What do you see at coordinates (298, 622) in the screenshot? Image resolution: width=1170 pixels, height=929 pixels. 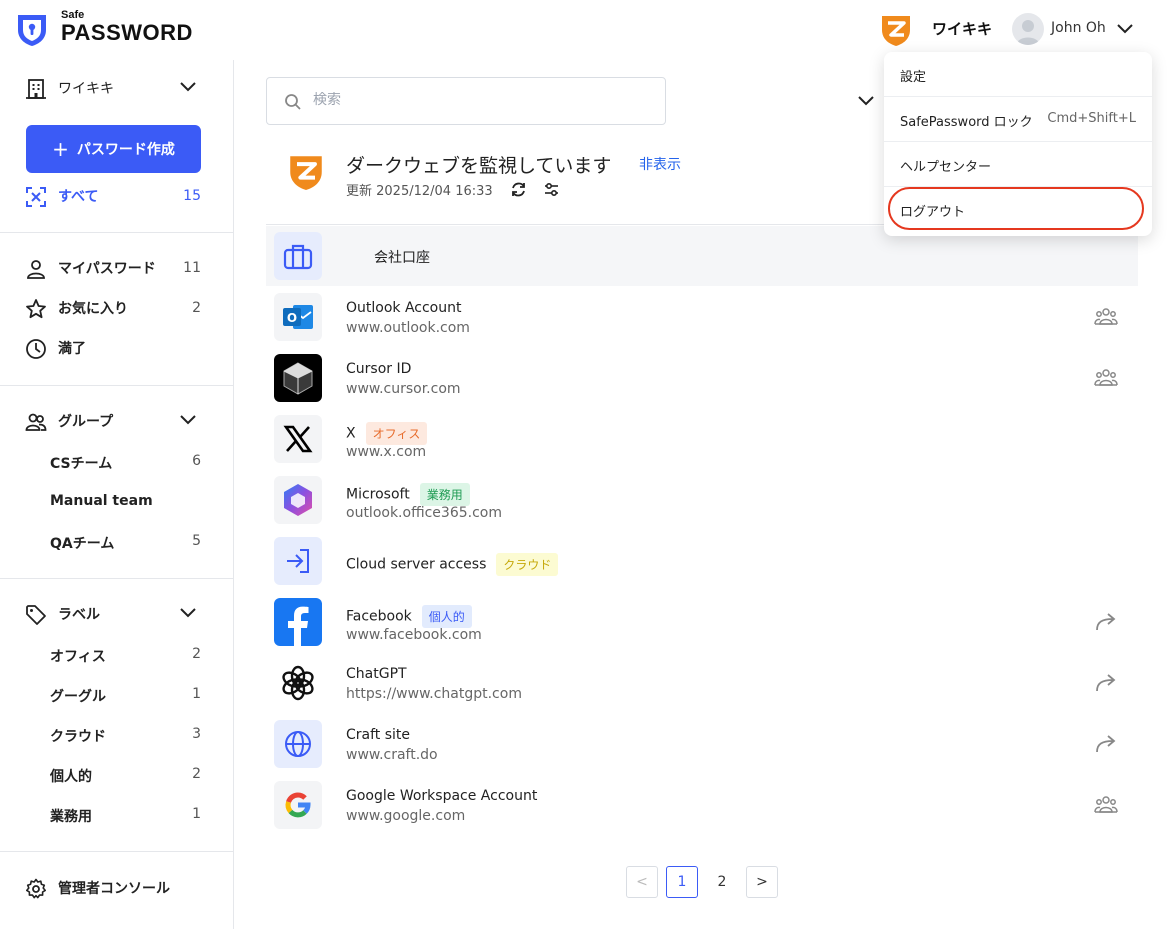 I see `facebook-icon` at bounding box center [298, 622].